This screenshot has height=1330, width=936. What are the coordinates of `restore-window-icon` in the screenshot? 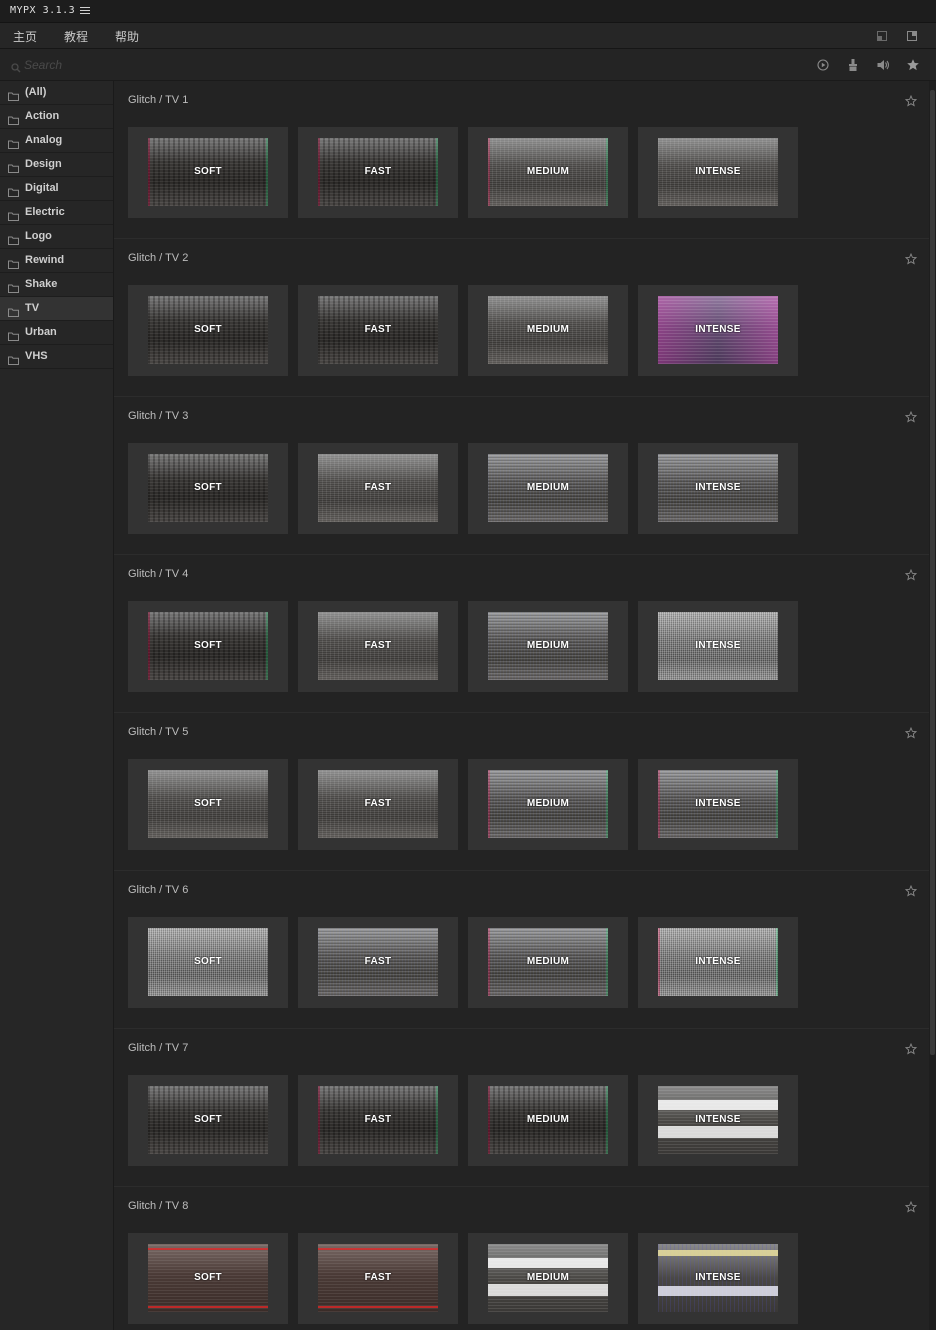 It's located at (882, 35).